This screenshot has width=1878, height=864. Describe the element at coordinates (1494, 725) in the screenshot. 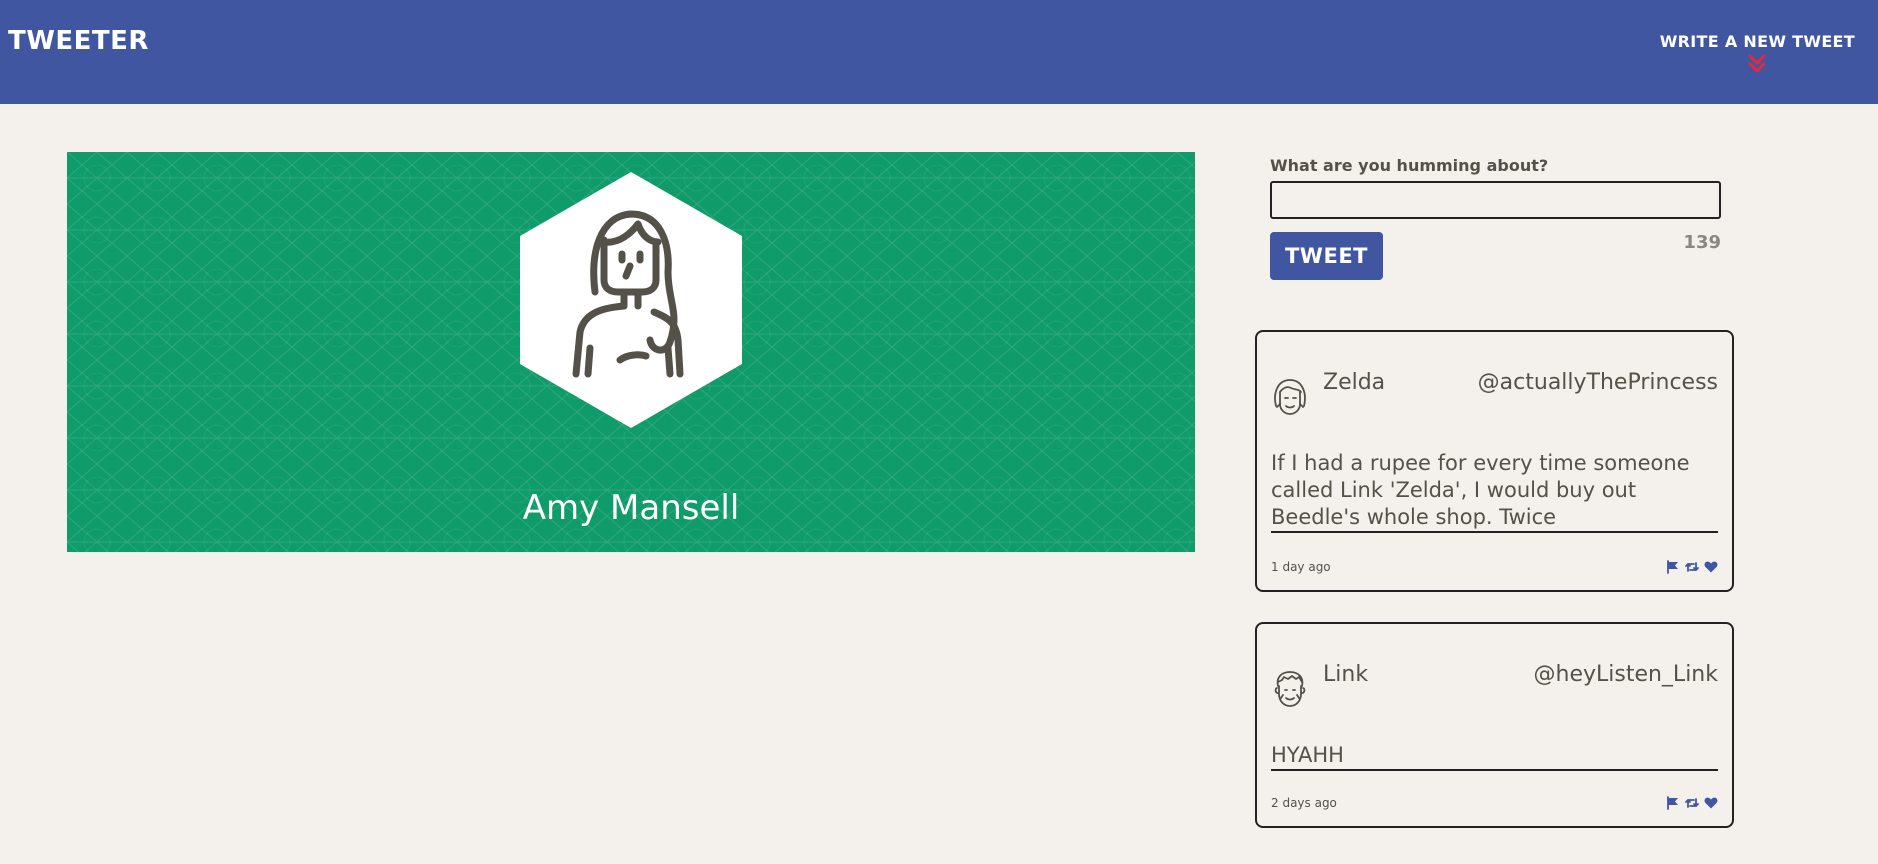

I see `tweet-card: Link @heyListen_Link HYAHH 2 days ago` at that location.